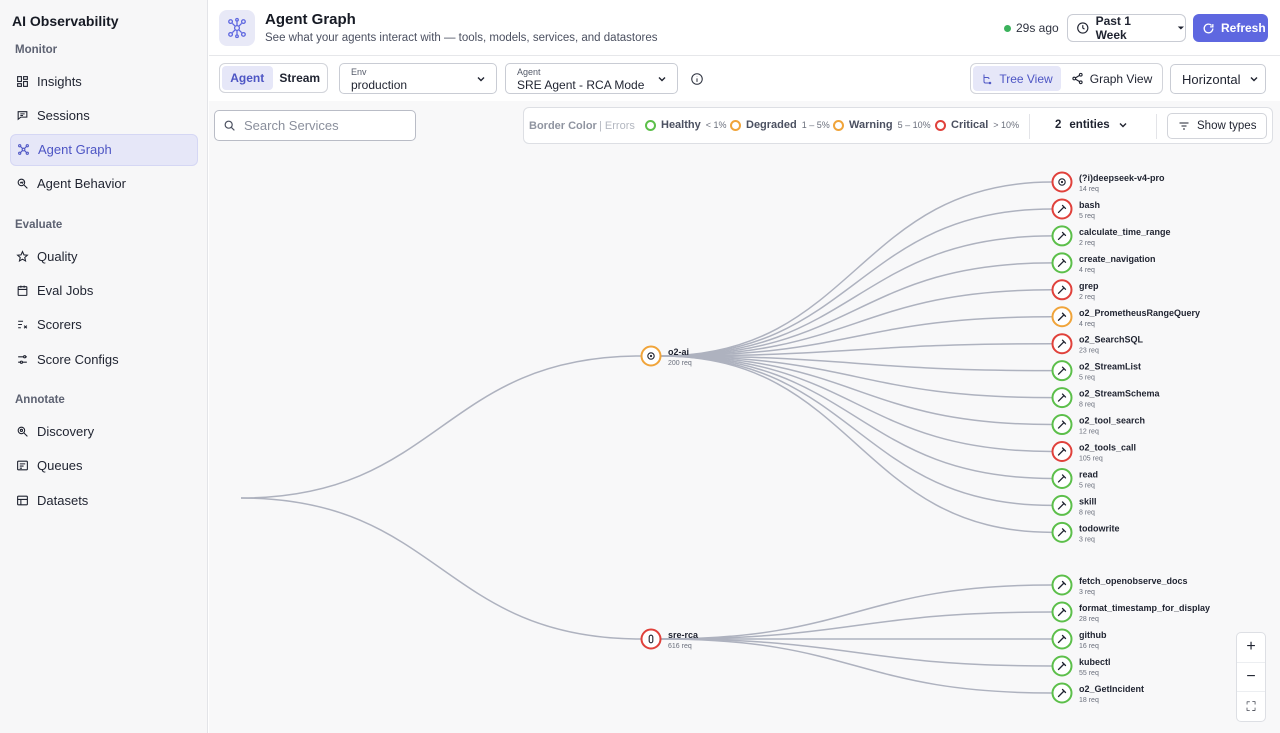 This screenshot has width=1280, height=733. I want to click on node-request-count: 4 req, so click(1087, 270).